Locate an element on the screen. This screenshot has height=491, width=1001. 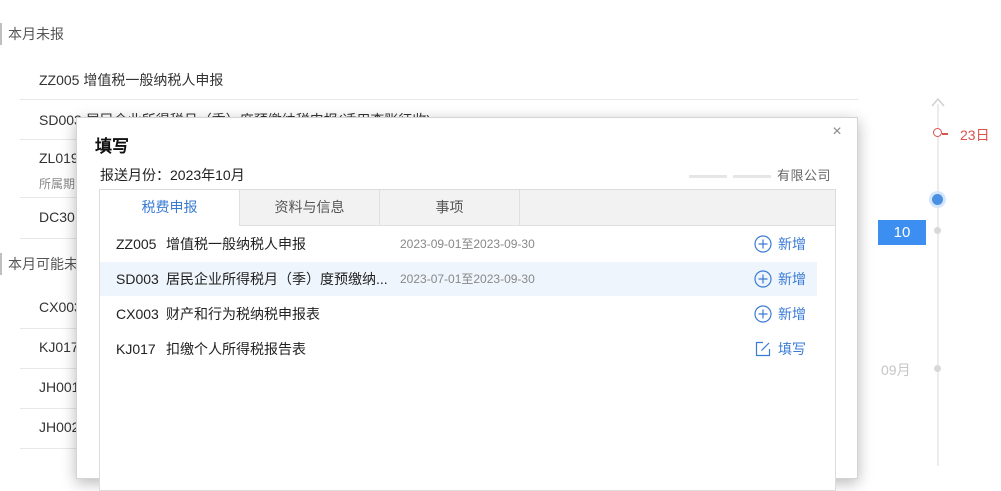
list-item: ZZ005 增值税一般纳税人申报 is located at coordinates (439, 79).